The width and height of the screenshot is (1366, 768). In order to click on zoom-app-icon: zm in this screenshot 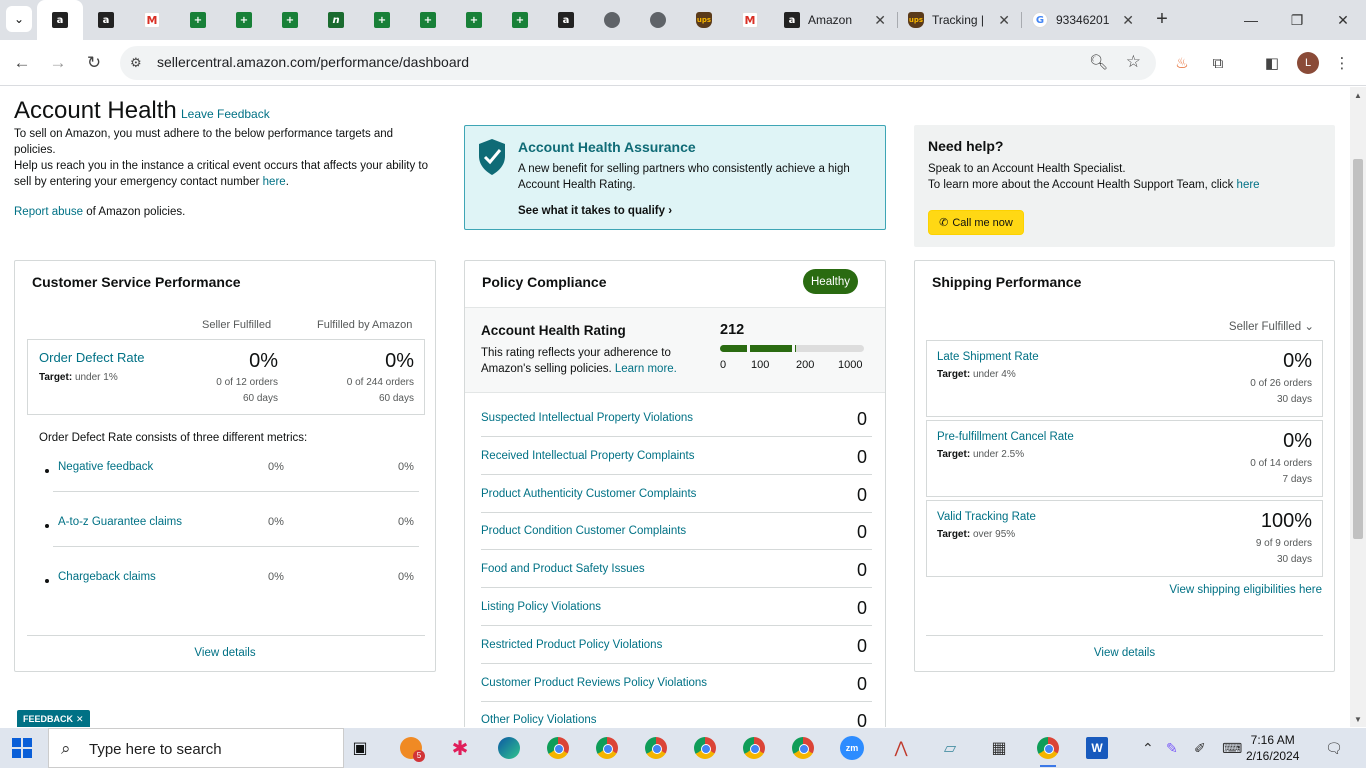, I will do `click(852, 748)`.